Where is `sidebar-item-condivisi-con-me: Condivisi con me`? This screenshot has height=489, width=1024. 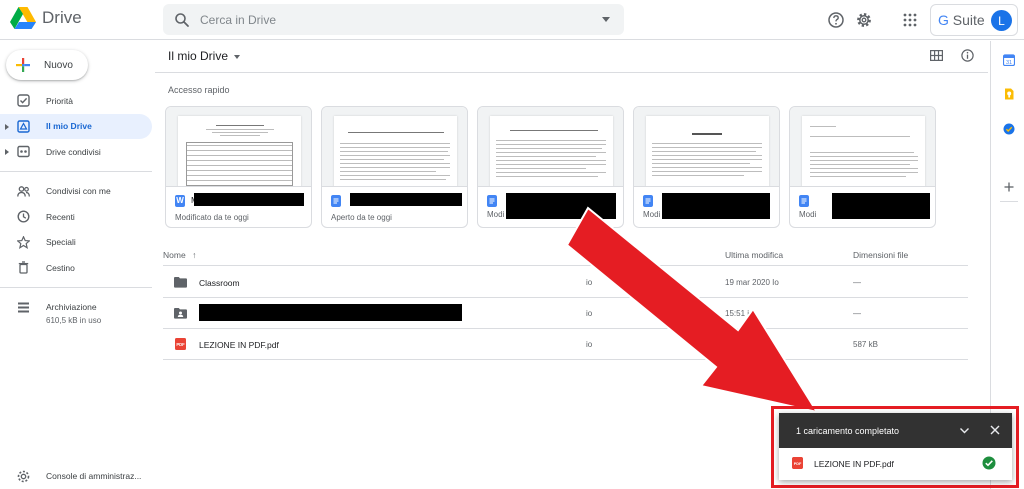
sidebar-item-condivisi-con-me: Condivisi con me is located at coordinates (76, 192).